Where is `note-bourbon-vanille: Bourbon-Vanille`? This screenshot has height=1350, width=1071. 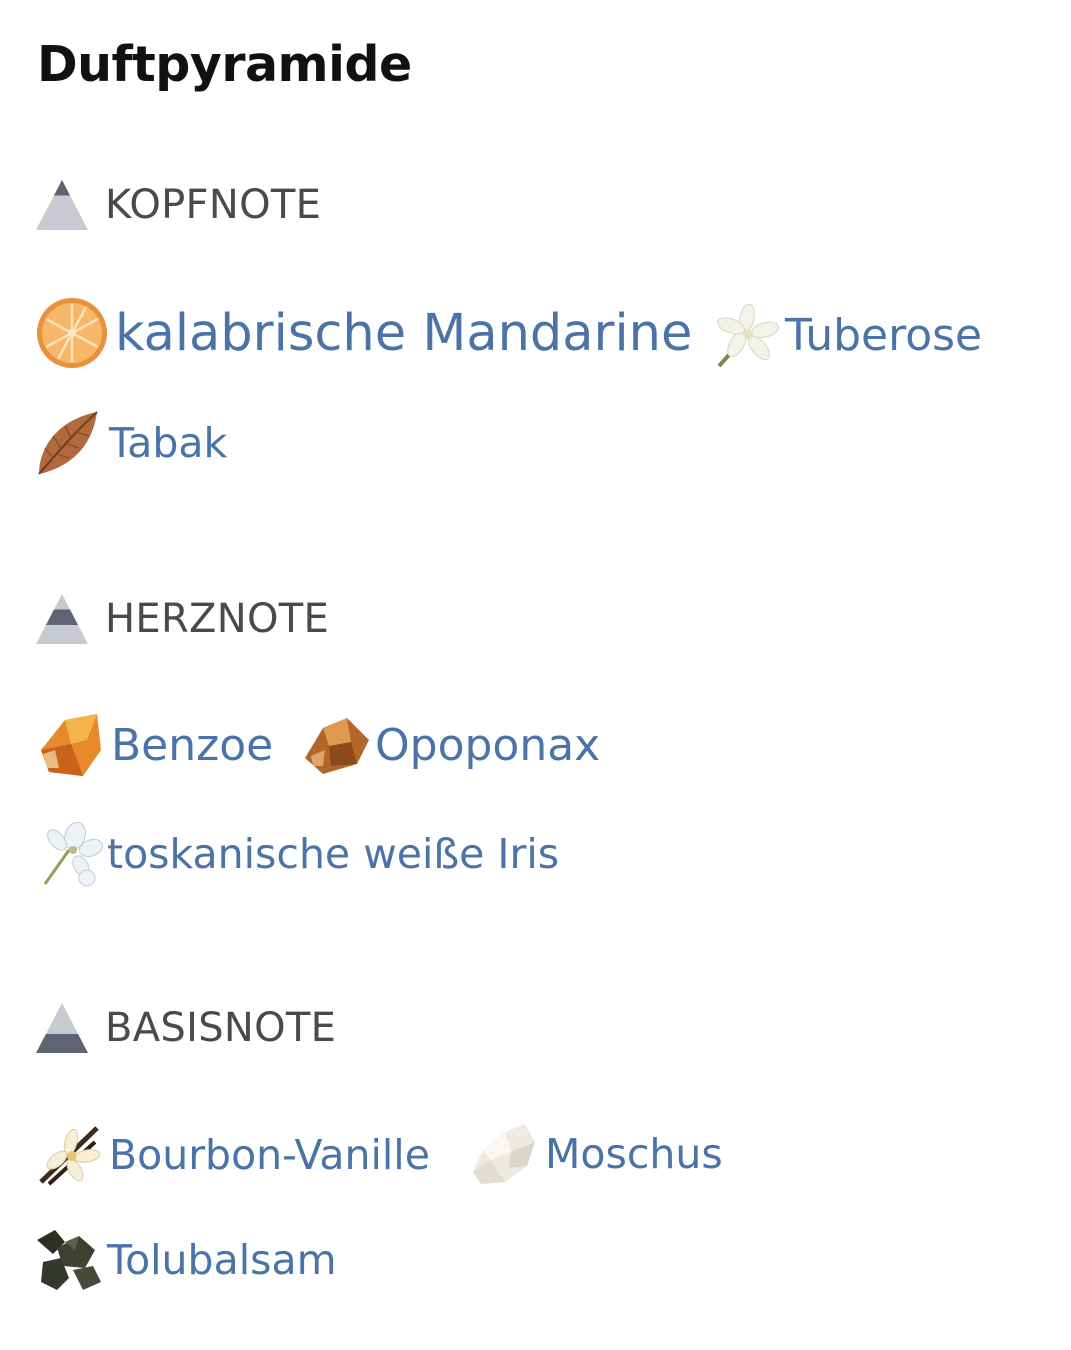
note-bourbon-vanille: Bourbon-Vanille is located at coordinates (232, 1155).